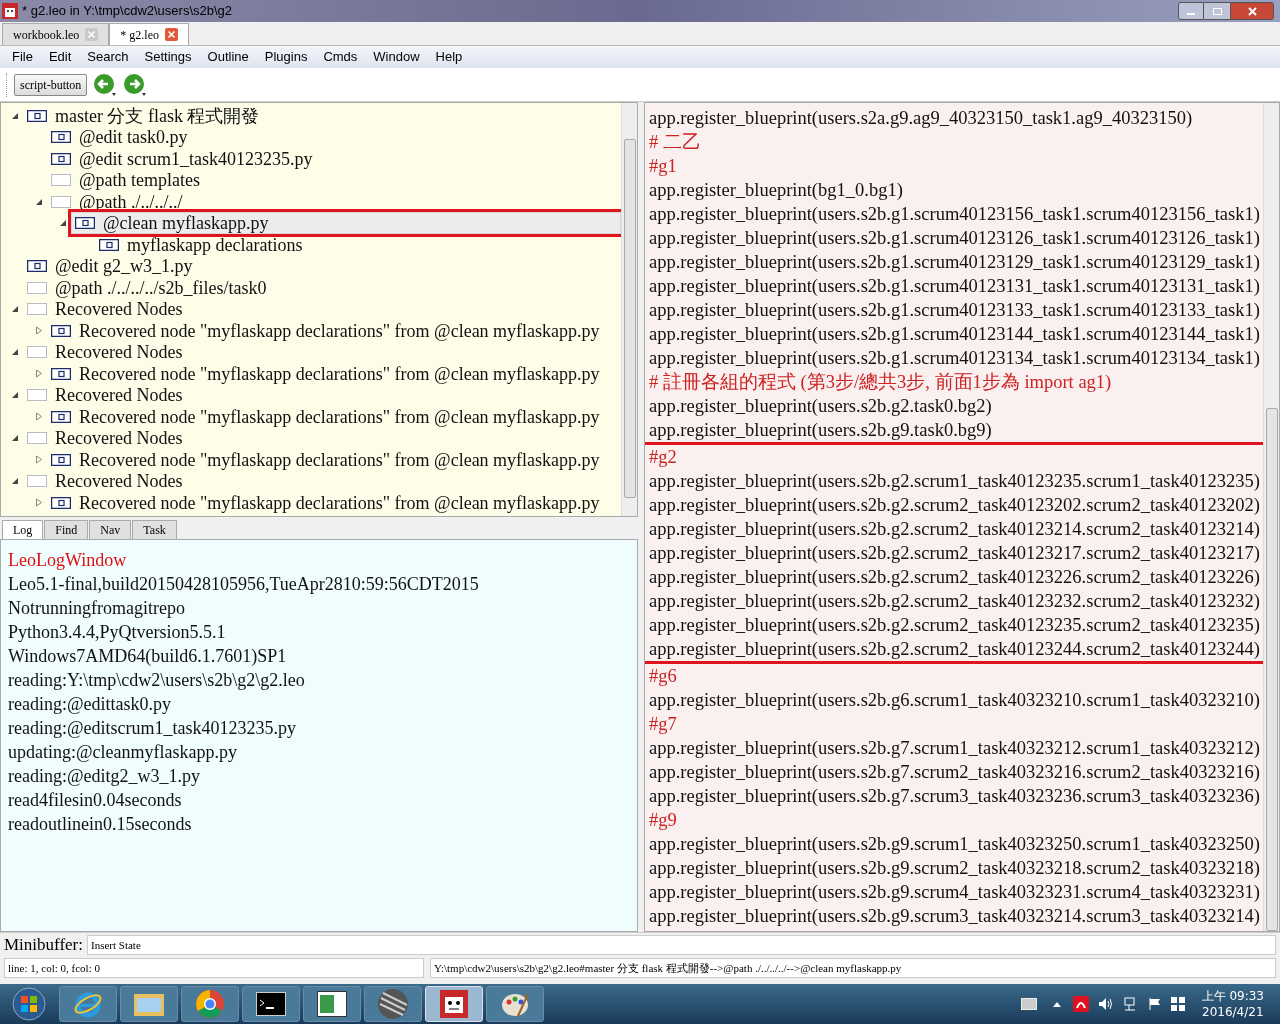 The height and width of the screenshot is (1024, 1280). I want to click on tree-node: master 分支 flask 程式開發, so click(146, 115).